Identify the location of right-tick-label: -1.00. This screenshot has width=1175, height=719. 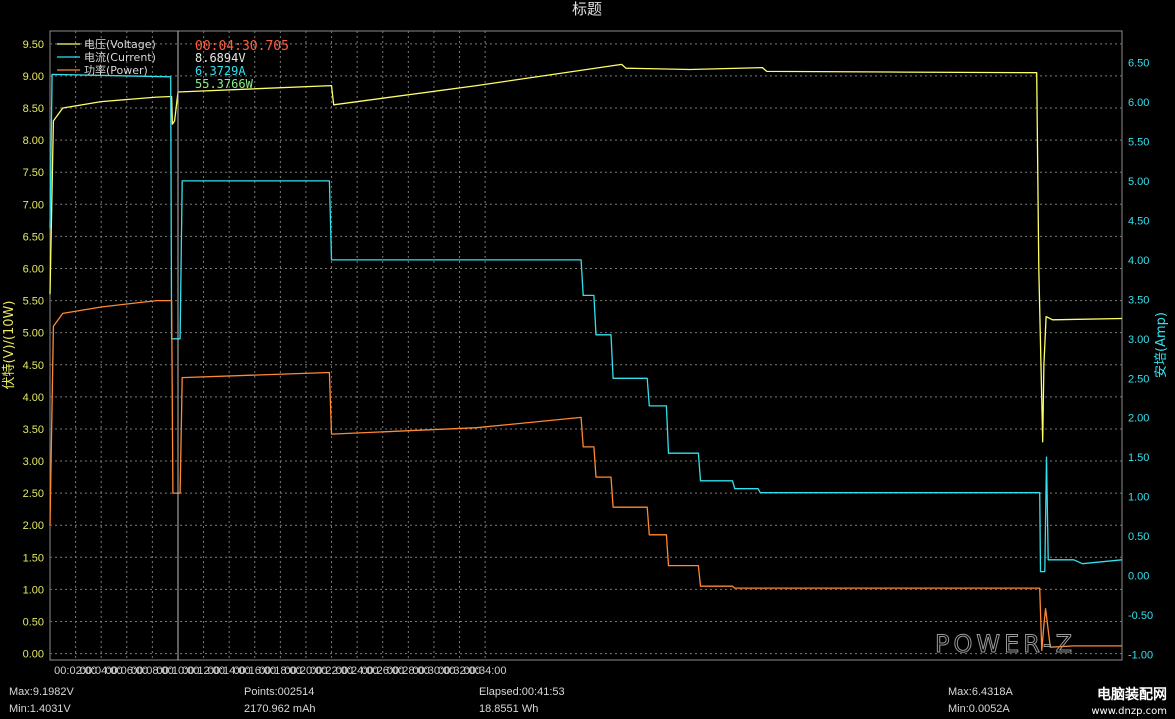
(1140, 655).